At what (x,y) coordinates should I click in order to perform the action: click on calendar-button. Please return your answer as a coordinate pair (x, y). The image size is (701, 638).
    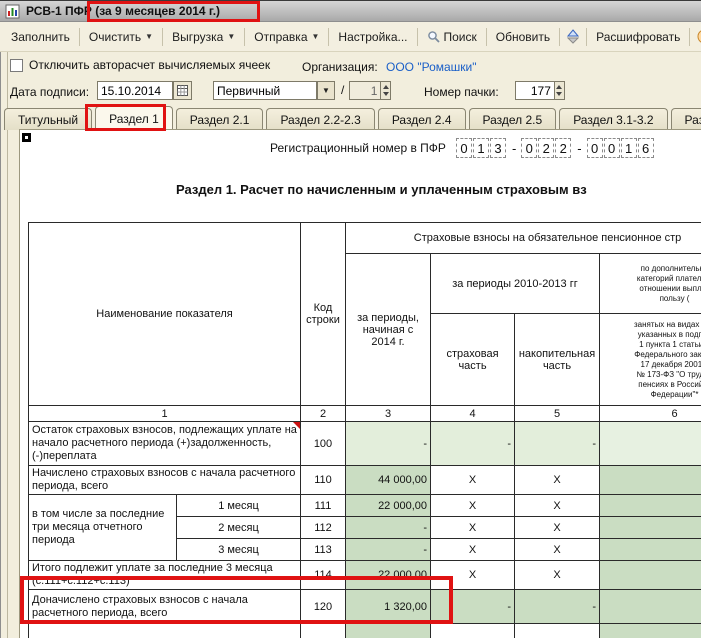
    Looking at the image, I should click on (182, 90).